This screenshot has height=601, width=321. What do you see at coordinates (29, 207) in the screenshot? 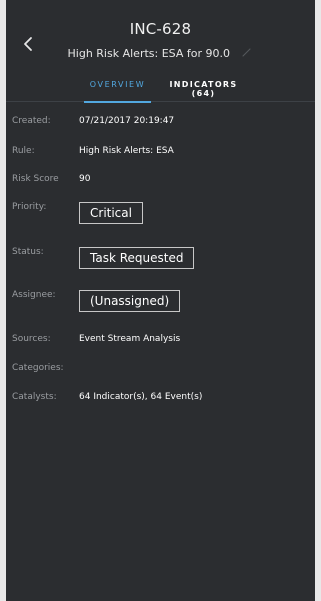
I see `priority-label: Priority:` at bounding box center [29, 207].